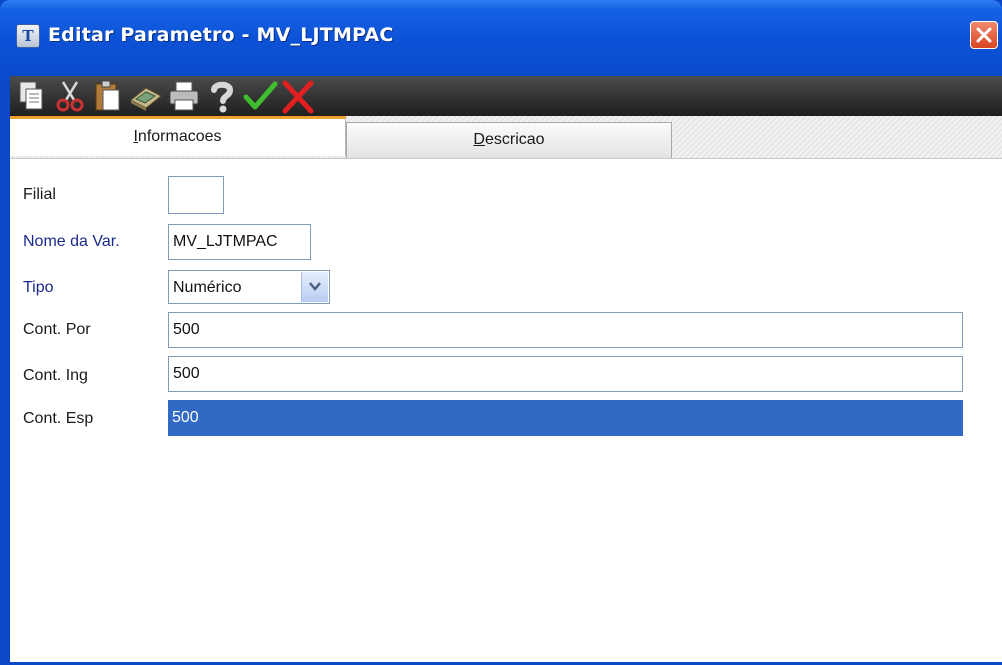 Image resolution: width=1002 pixels, height=665 pixels. I want to click on tab-descricao-accel: D, so click(479, 139).